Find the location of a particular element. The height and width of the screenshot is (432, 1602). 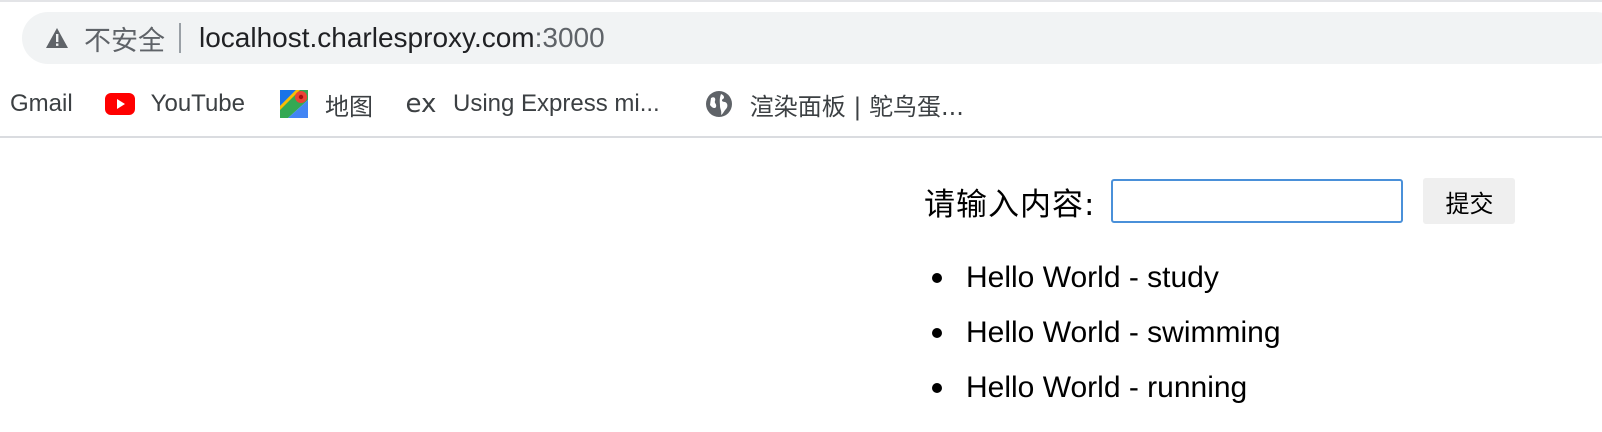

input-label: 请输入内容: is located at coordinates (1010, 204).